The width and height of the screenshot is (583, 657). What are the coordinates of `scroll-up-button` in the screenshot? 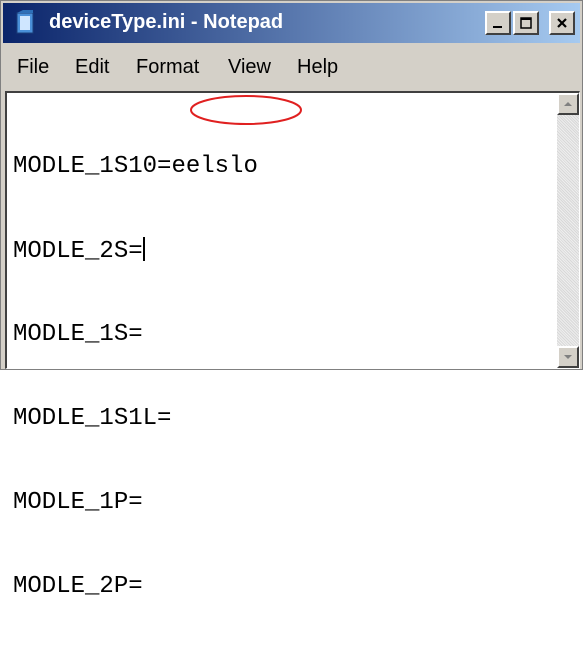 It's located at (568, 104).